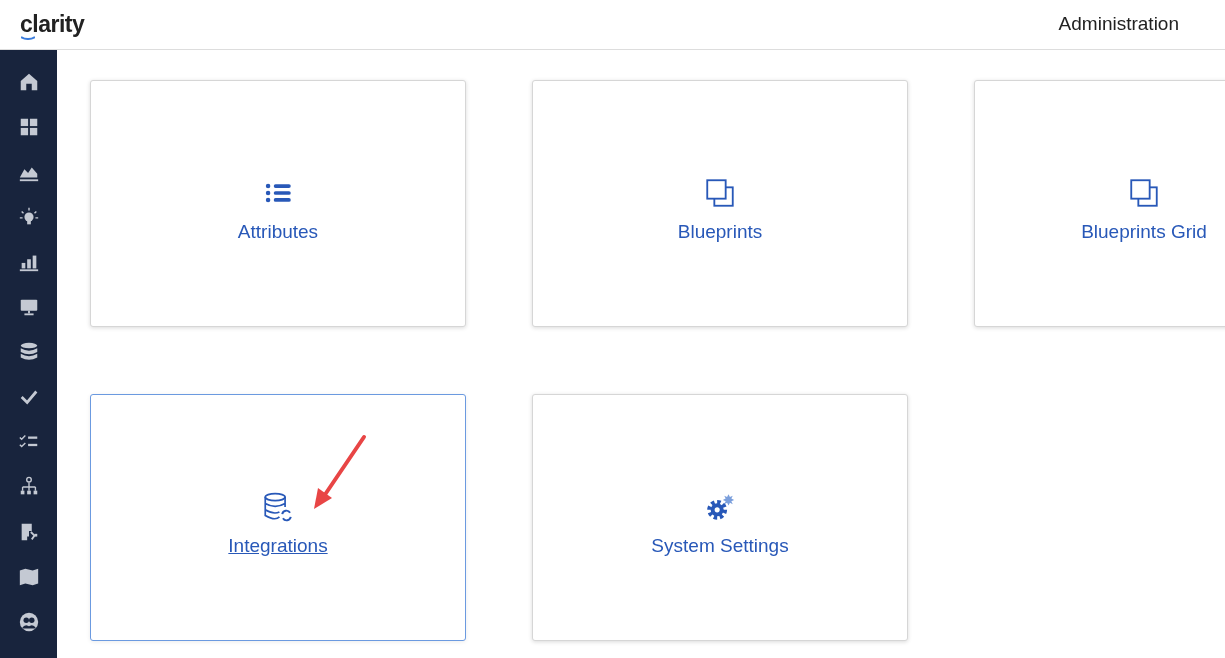 This screenshot has width=1225, height=658. Describe the element at coordinates (52, 26) in the screenshot. I see `logo: clarity` at that location.